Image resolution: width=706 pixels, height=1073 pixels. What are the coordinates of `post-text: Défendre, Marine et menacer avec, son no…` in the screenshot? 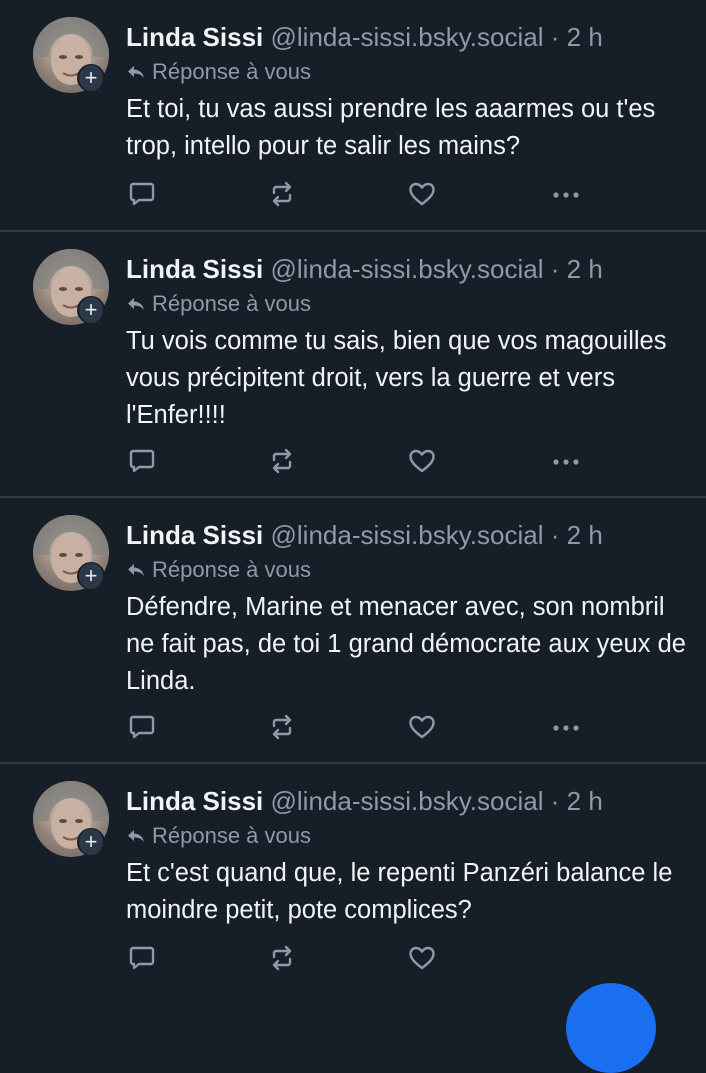 It's located at (406, 644).